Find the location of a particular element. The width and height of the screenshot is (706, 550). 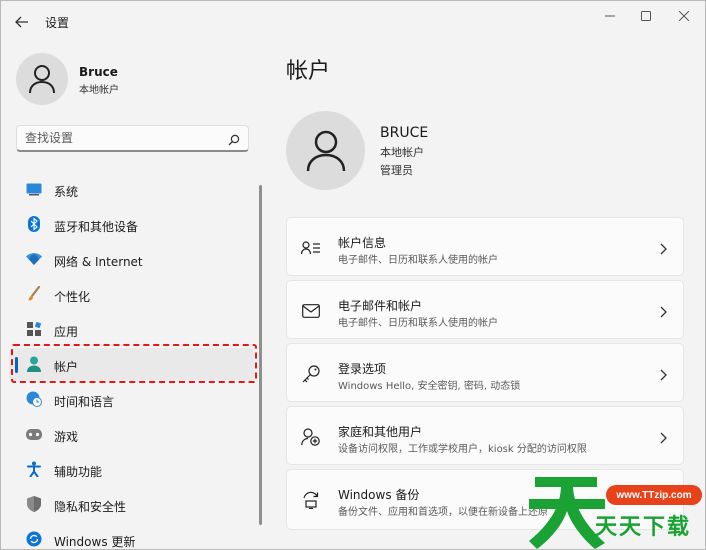

sidebar-item-personalization: 个性化 is located at coordinates (131, 294).